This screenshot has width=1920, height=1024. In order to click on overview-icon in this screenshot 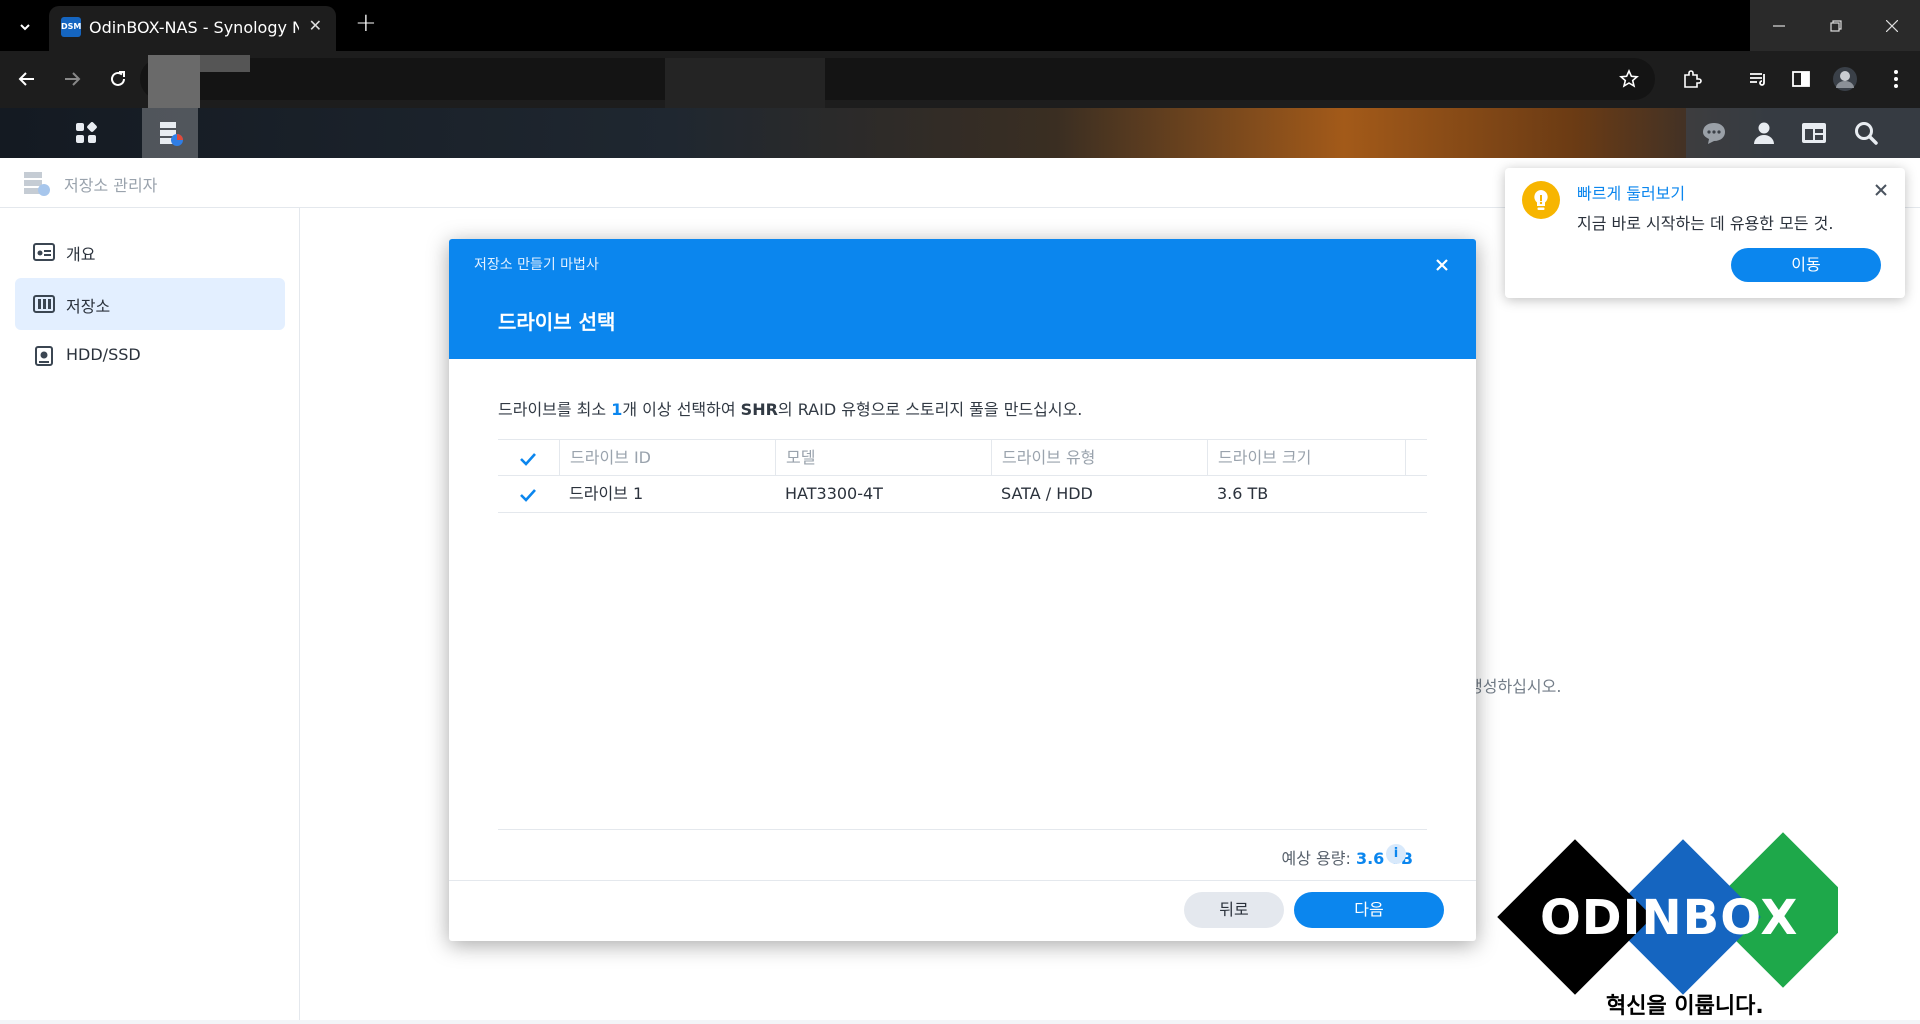, I will do `click(44, 252)`.